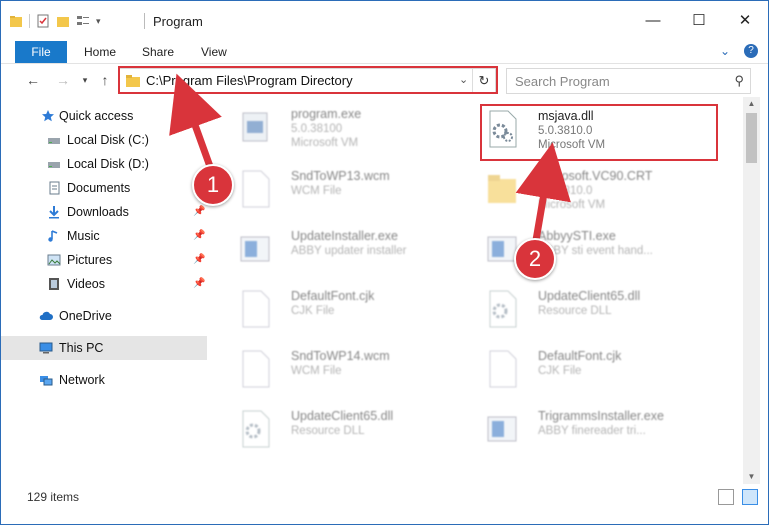 The height and width of the screenshot is (525, 769). Describe the element at coordinates (317, 129) in the screenshot. I see `file-version: 5.0.38100` at that location.